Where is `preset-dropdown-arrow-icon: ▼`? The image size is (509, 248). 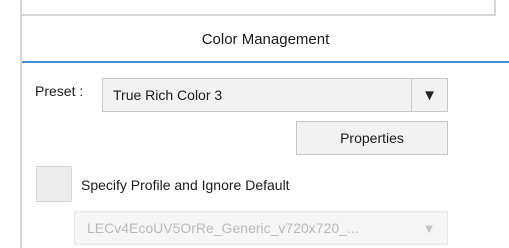
preset-dropdown-arrow-icon: ▼ is located at coordinates (429, 95).